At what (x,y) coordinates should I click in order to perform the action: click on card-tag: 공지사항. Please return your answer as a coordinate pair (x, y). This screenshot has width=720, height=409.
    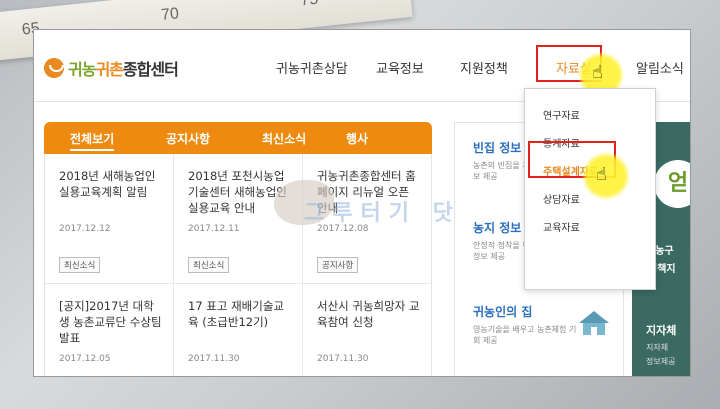
    Looking at the image, I should click on (338, 265).